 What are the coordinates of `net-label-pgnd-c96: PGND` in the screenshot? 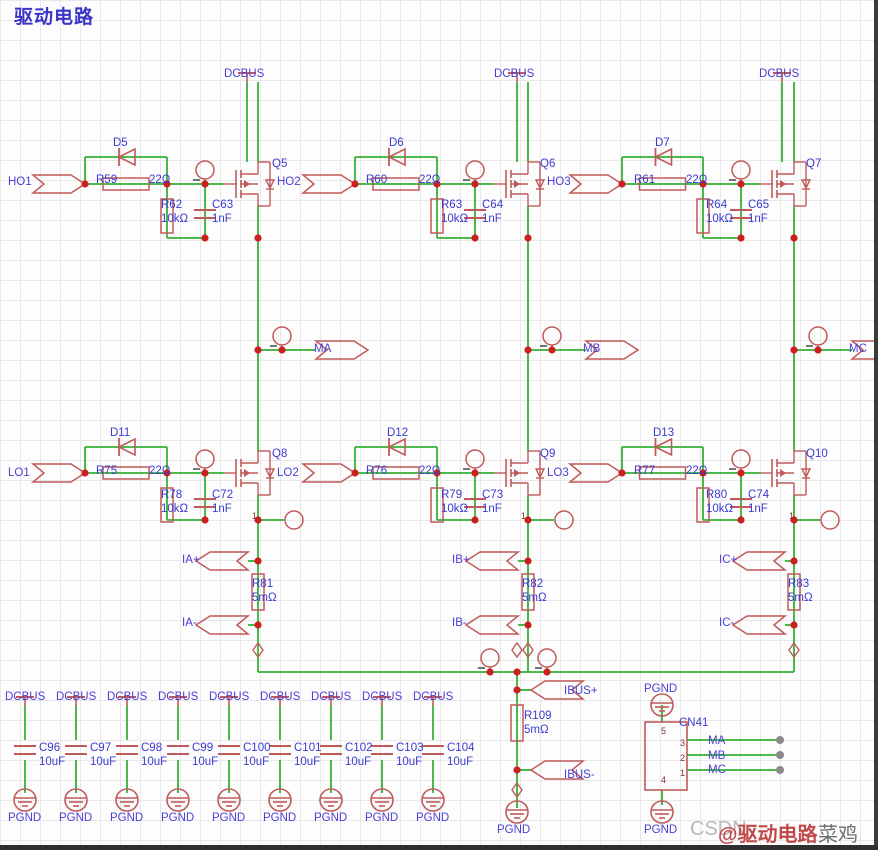 It's located at (25, 818).